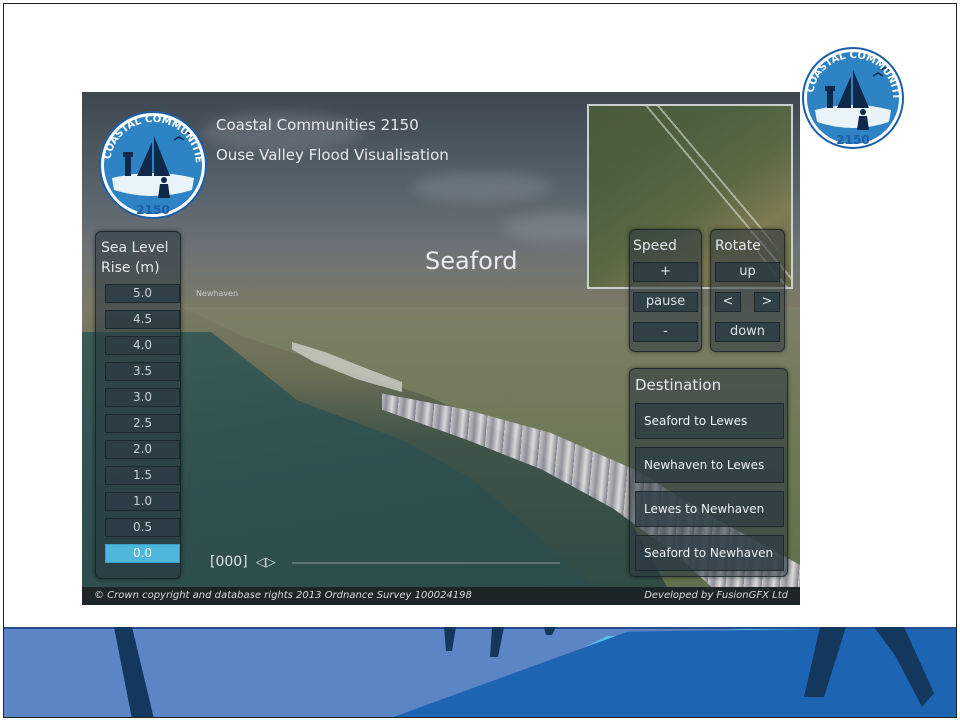 The width and height of the screenshot is (960, 721). I want to click on sea-level-option-5-0: 5.0, so click(142, 293).